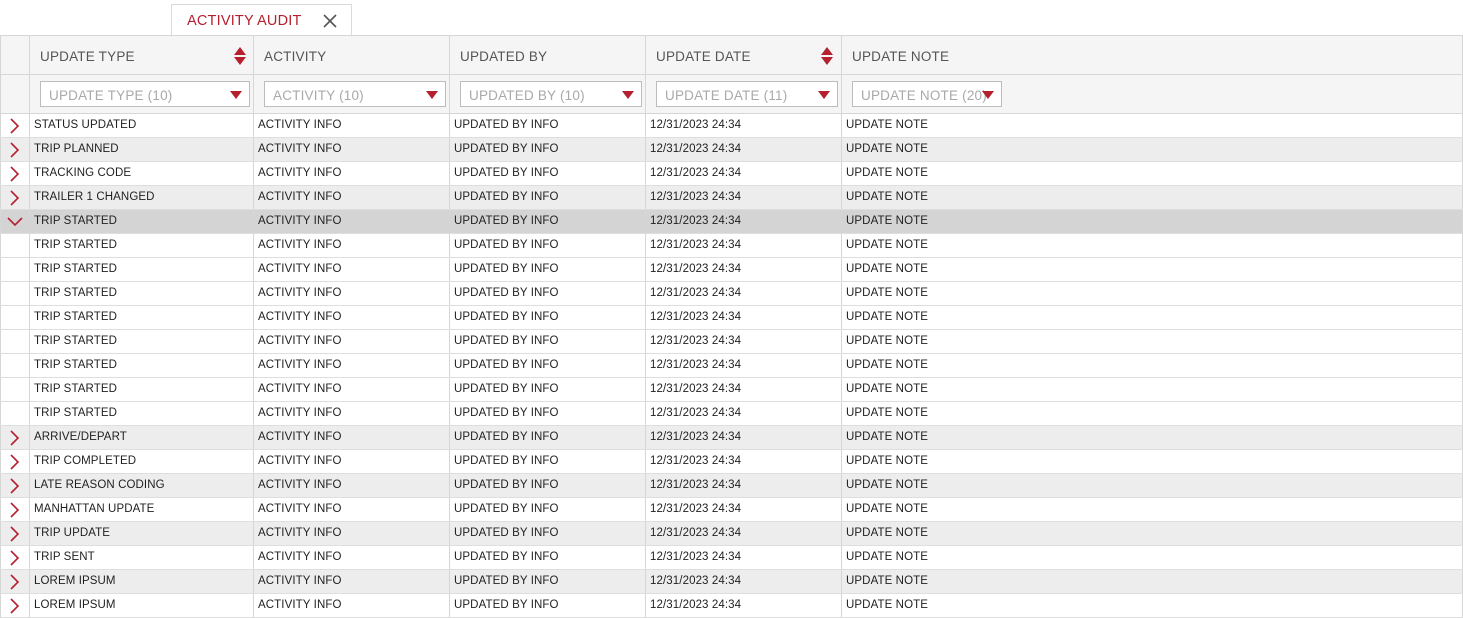  Describe the element at coordinates (731, 18) in the screenshot. I see `tab-bar: ACTIVITY AUDIT` at that location.